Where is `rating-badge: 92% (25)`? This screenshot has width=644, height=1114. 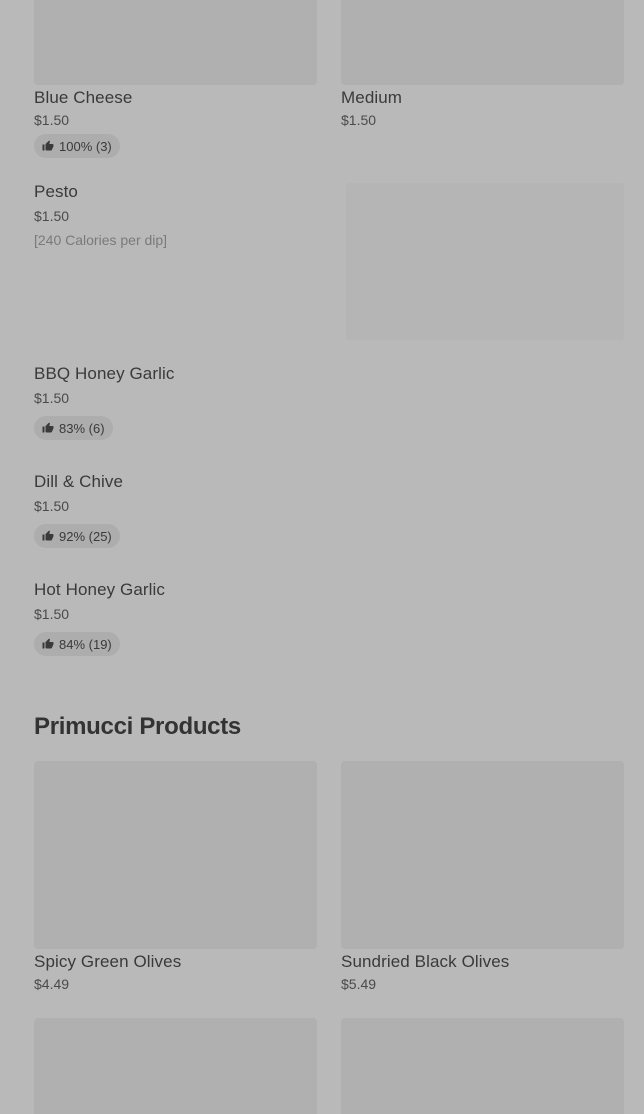 rating-badge: 92% (25) is located at coordinates (77, 536).